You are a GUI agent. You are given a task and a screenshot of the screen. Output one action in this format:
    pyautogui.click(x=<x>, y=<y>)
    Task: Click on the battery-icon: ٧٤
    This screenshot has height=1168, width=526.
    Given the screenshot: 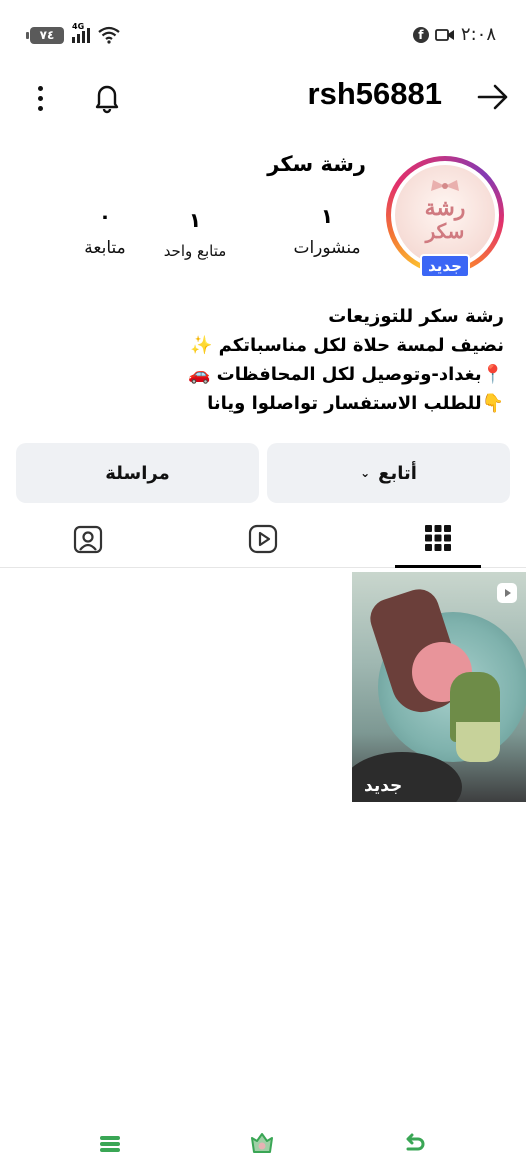 What is the action you would take?
    pyautogui.click(x=45, y=35)
    